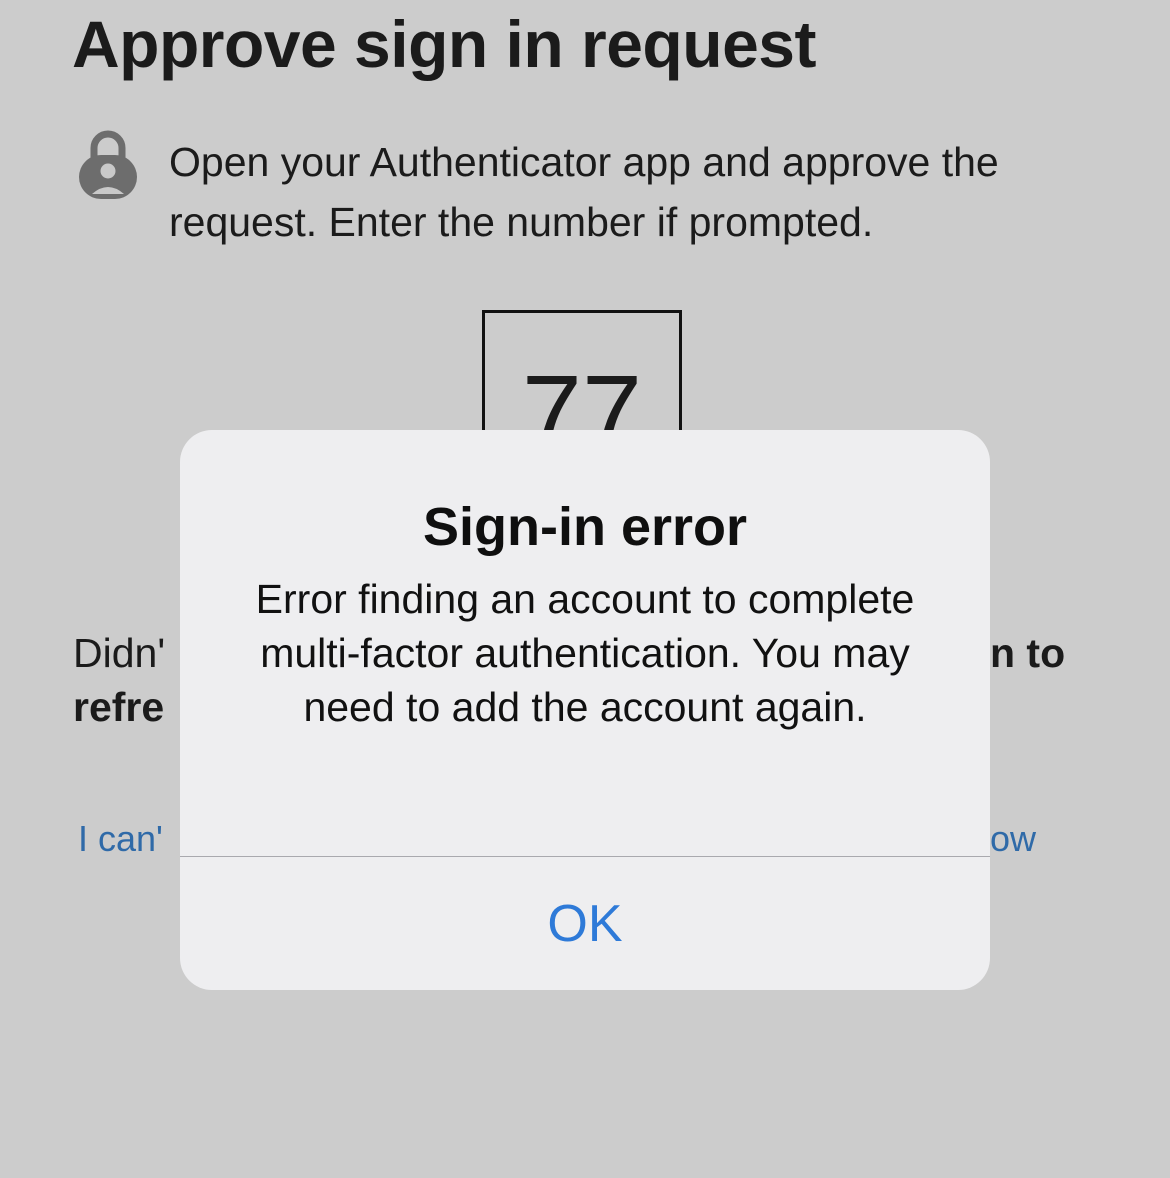 The height and width of the screenshot is (1178, 1170). I want to click on cant-use-authenticator-link: I can', so click(120, 839).